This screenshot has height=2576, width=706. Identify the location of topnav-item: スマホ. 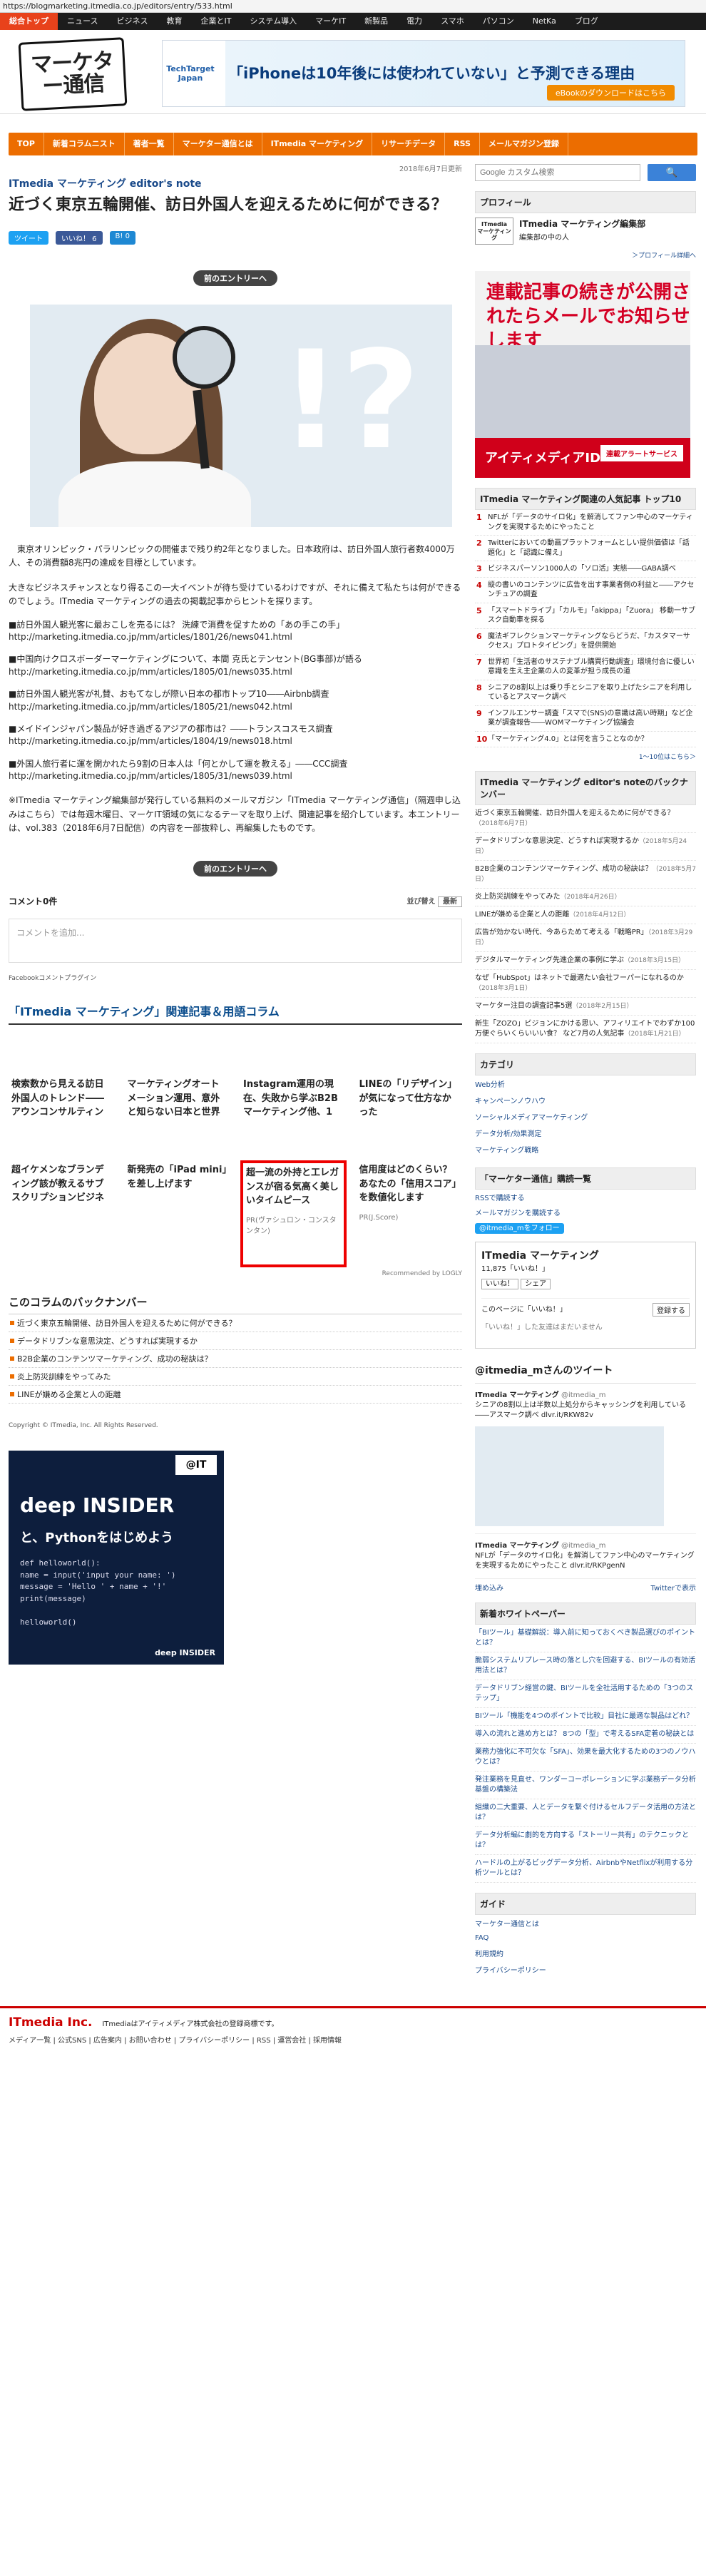
(452, 21).